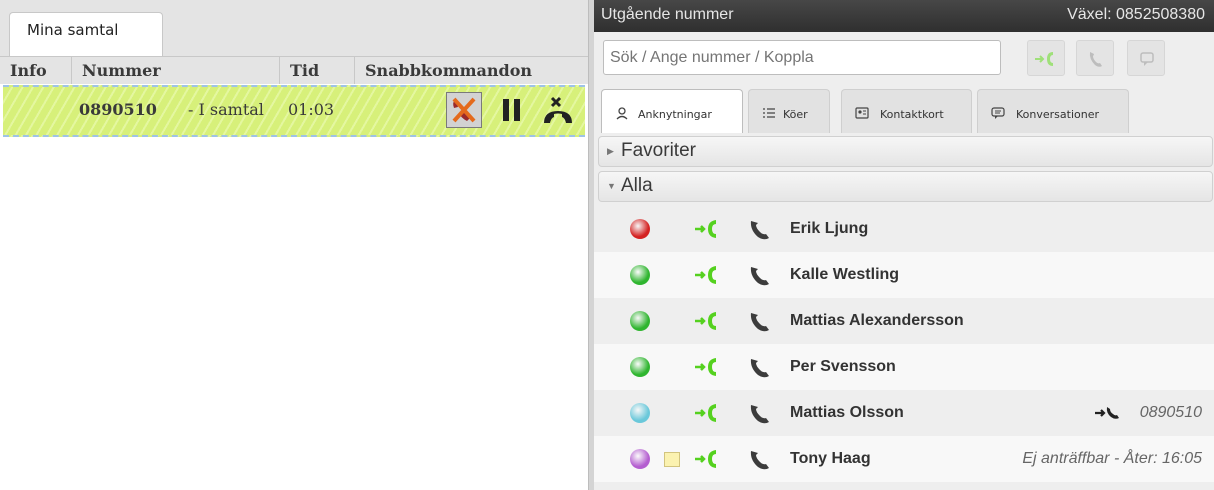 The height and width of the screenshot is (490, 1214). I want to click on active-call-row: 0890510 - I samtal 01:03, so click(294, 111).